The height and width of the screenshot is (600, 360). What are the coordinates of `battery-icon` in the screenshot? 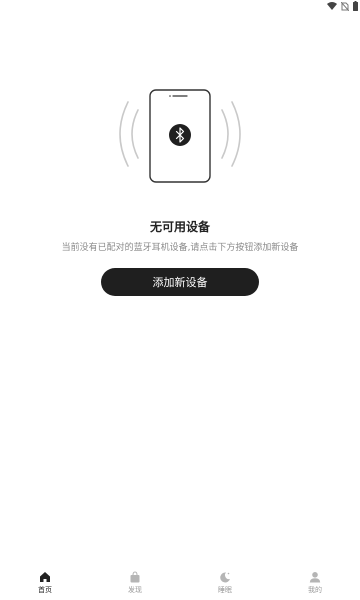 It's located at (355, 6).